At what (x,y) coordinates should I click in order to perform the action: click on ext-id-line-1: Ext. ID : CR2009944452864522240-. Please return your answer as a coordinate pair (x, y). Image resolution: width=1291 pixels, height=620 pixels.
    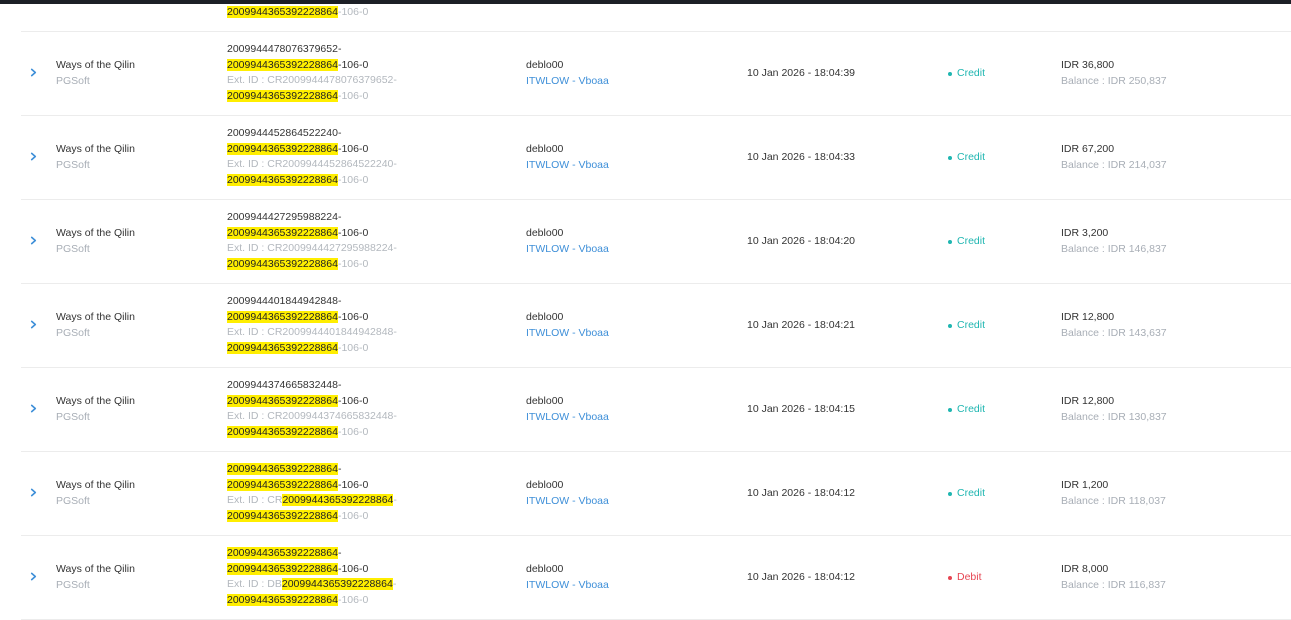
    Looking at the image, I should click on (312, 165).